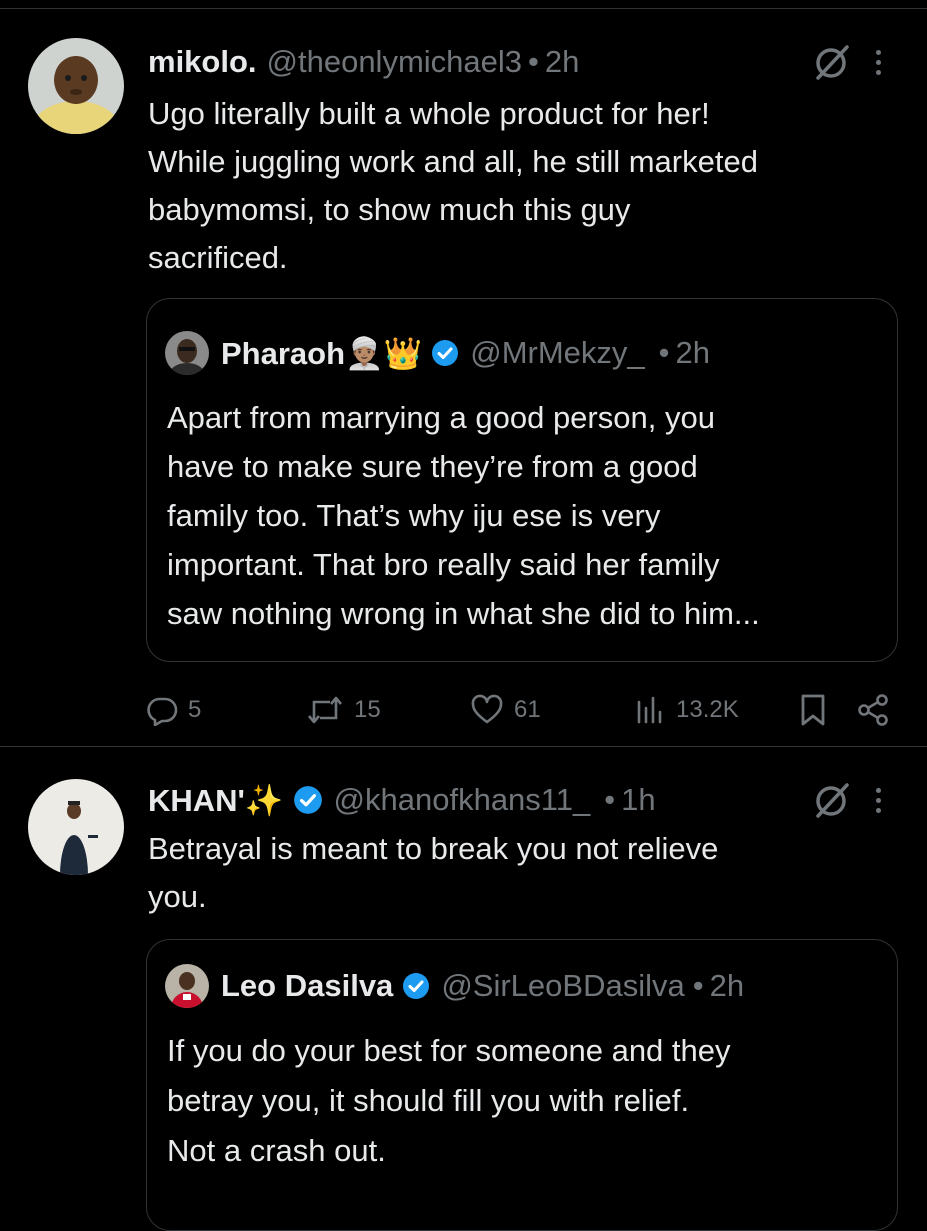  Describe the element at coordinates (202, 62) in the screenshot. I see `display-name: mikolo.` at that location.